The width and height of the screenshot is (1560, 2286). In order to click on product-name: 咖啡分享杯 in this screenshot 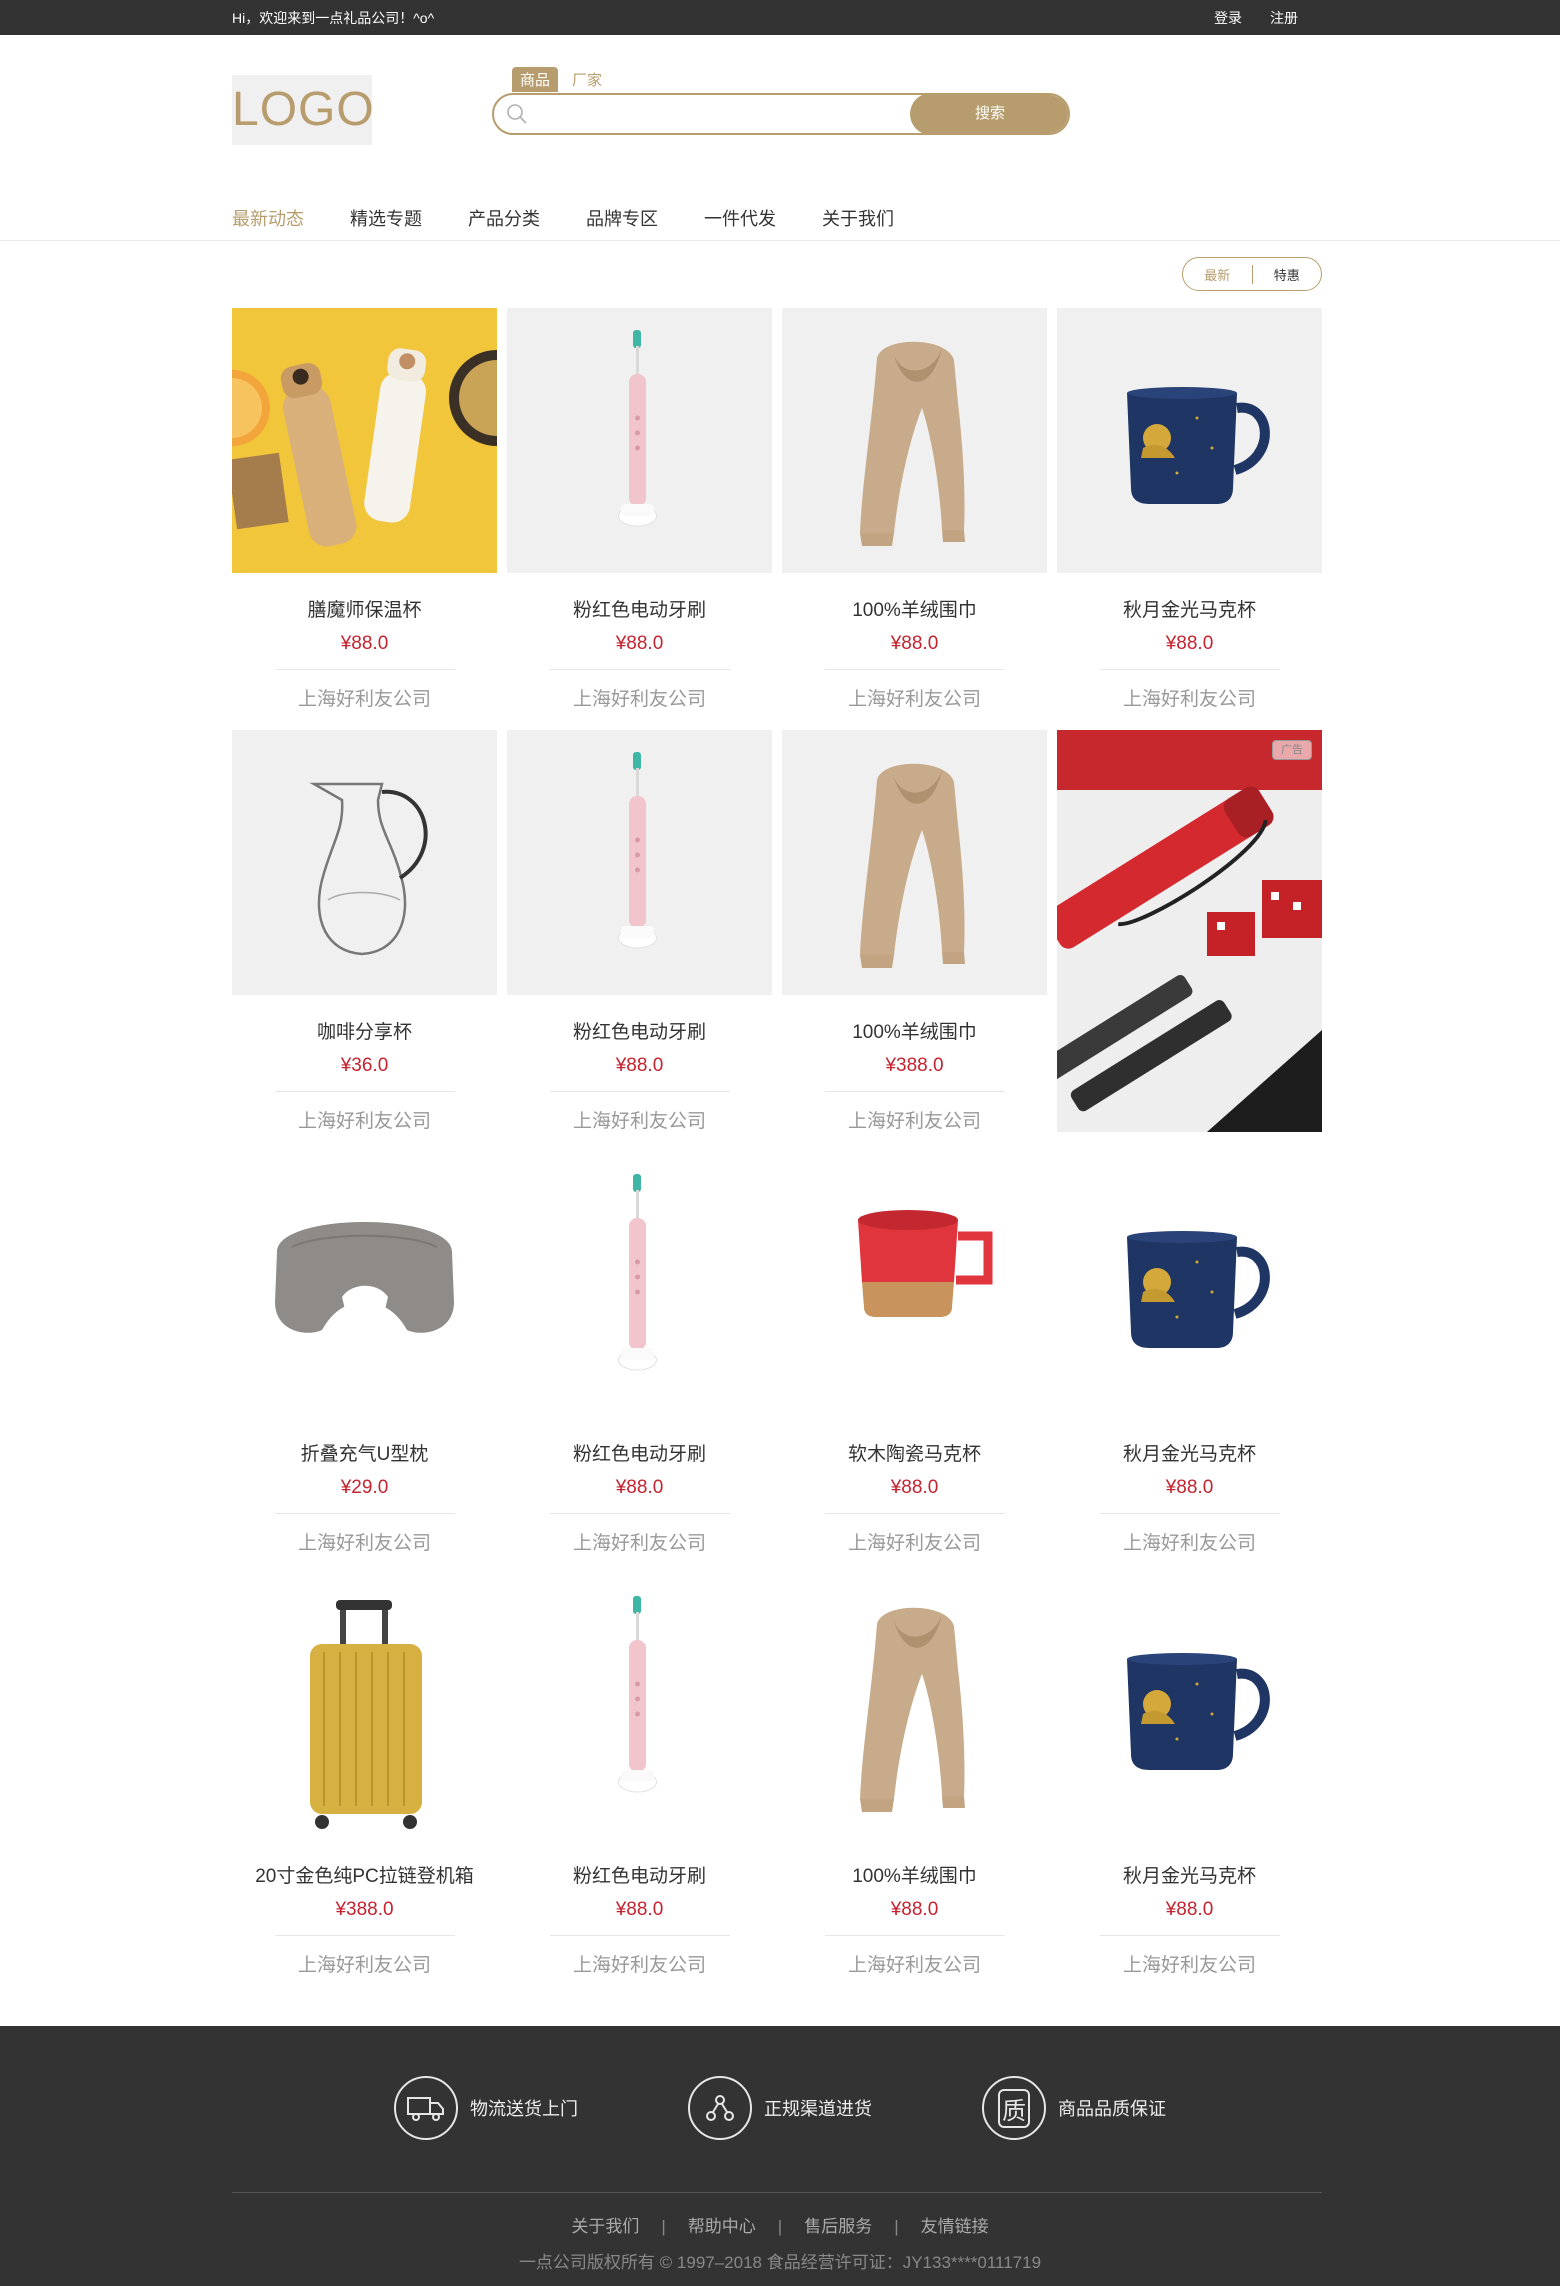, I will do `click(364, 1030)`.